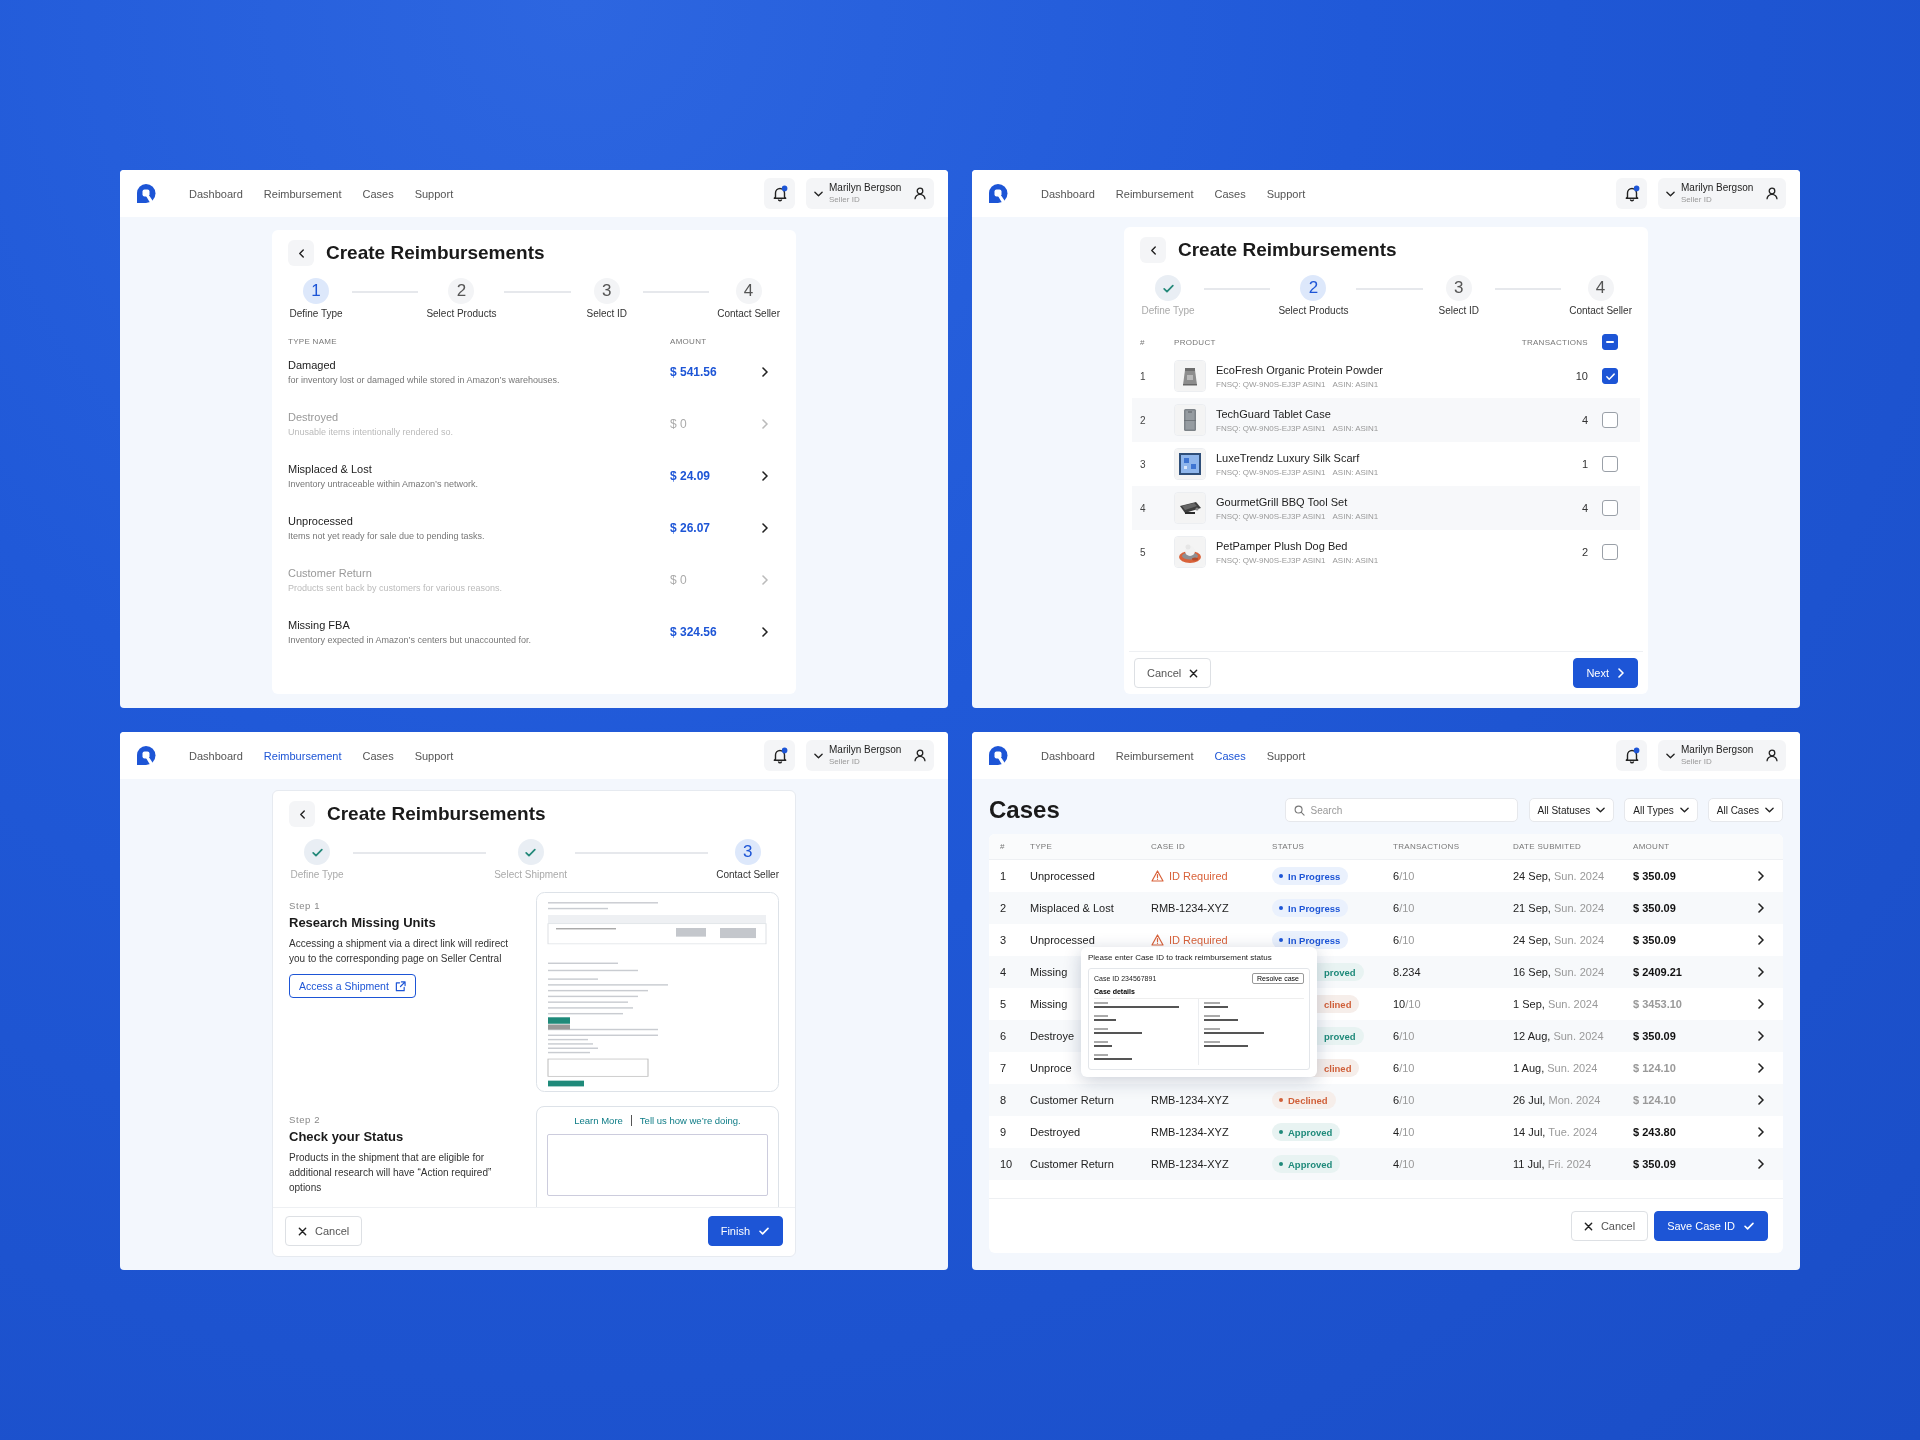  I want to click on type-name: Misplaced & Lost, so click(479, 469).